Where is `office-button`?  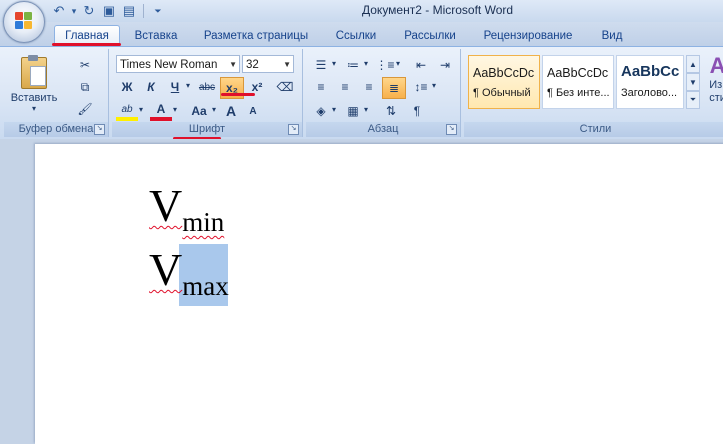
office-button is located at coordinates (24, 22).